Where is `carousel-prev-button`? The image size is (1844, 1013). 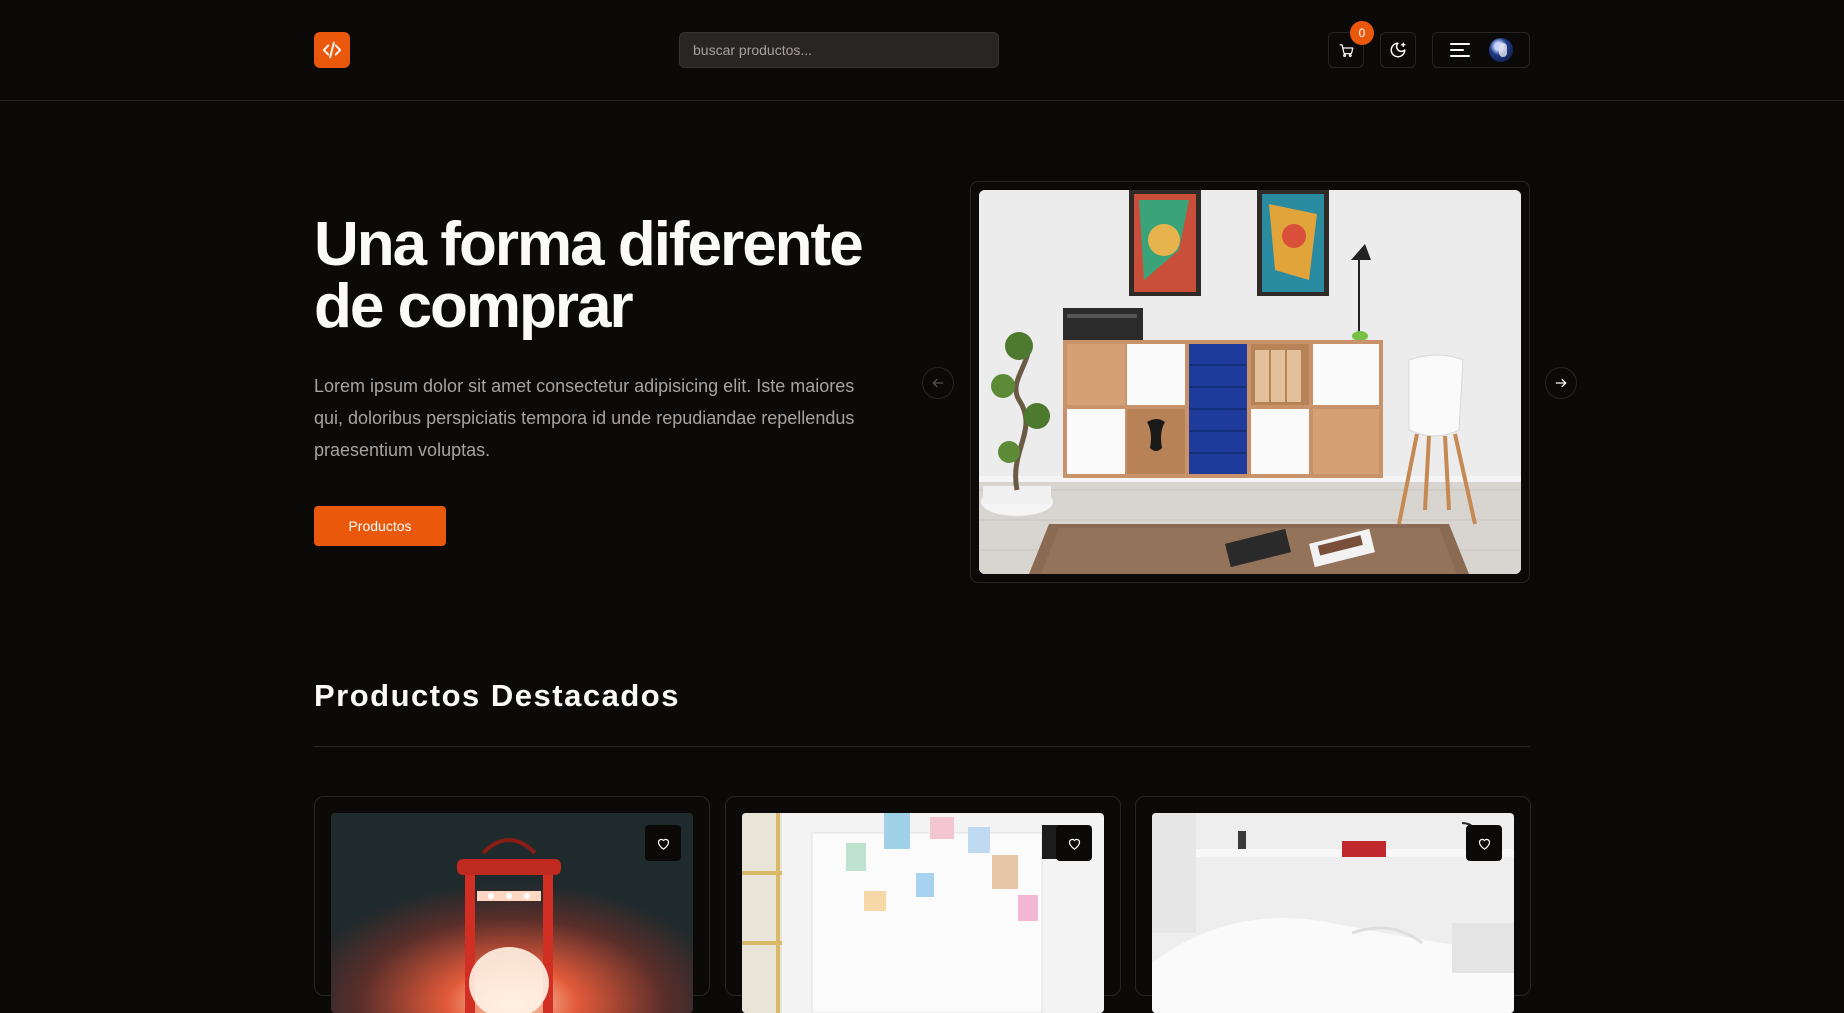 carousel-prev-button is located at coordinates (938, 383).